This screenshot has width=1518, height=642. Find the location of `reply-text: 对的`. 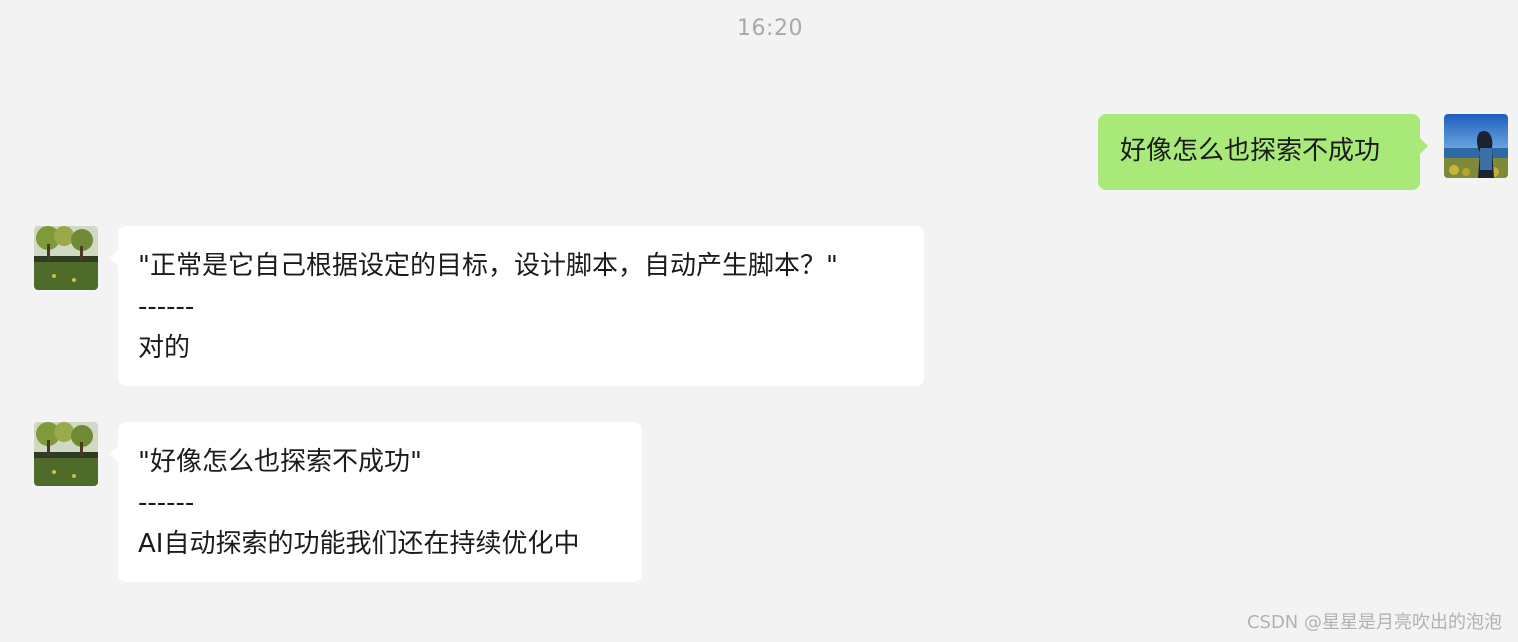

reply-text: 对的 is located at coordinates (164, 348).